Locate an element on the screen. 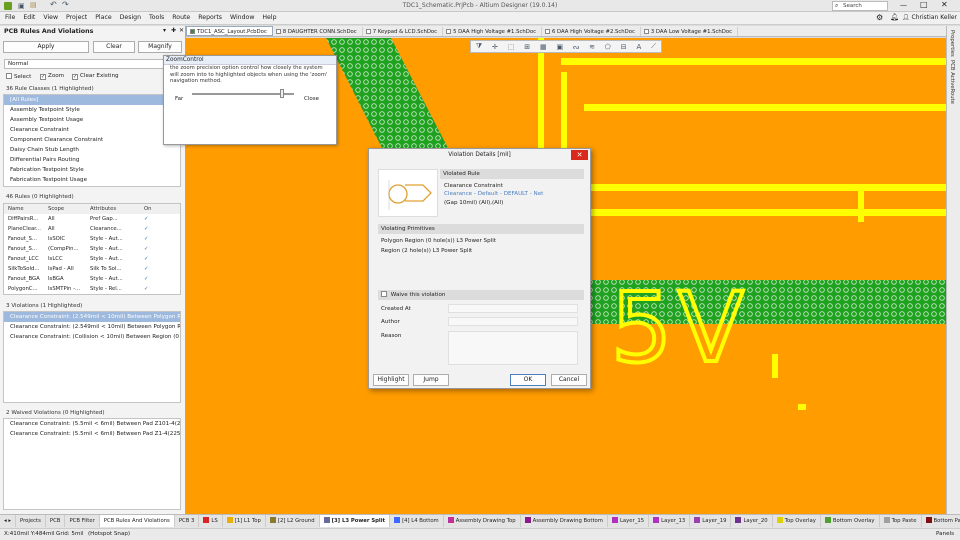  maximize-button: □ is located at coordinates (924, 4).